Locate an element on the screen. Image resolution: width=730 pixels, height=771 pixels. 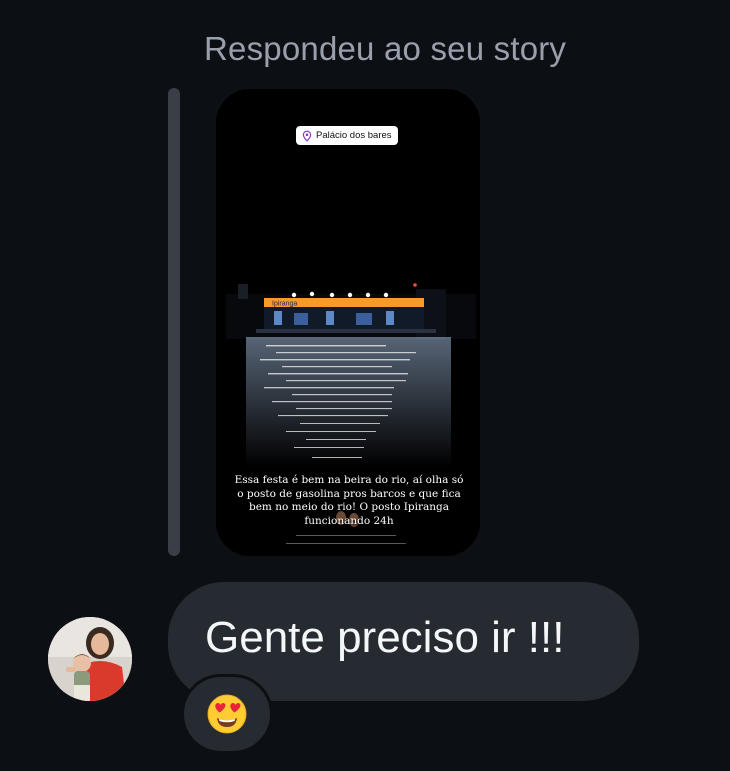
story-reply-header: Respondeu ao seu story is located at coordinates (385, 48).